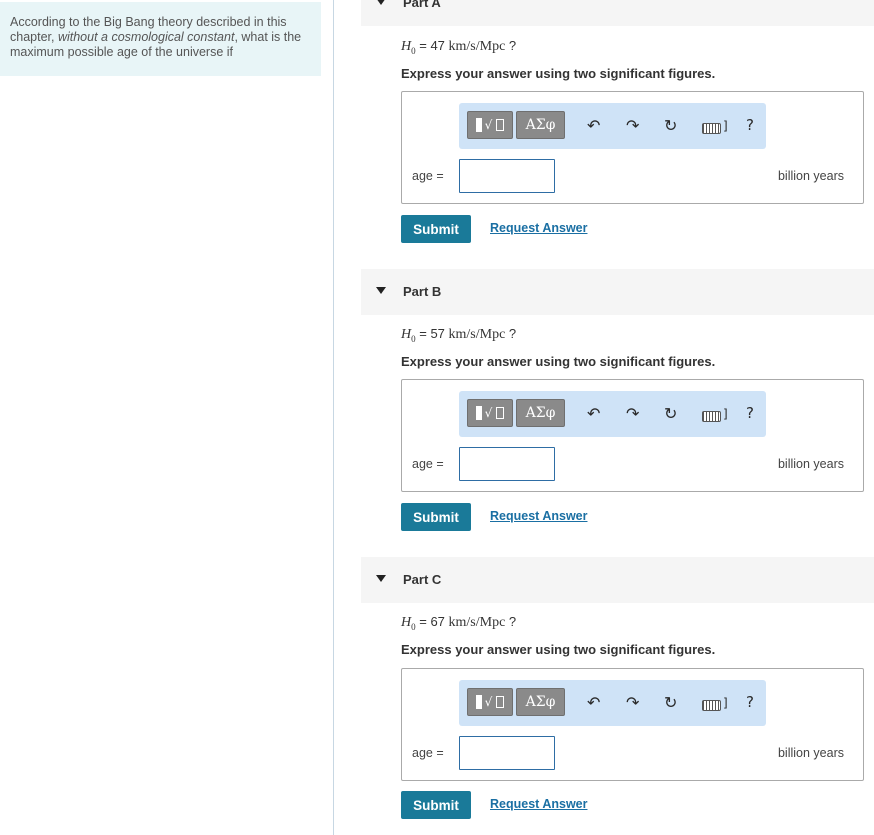 Image resolution: width=874 pixels, height=835 pixels. Describe the element at coordinates (459, 47) in the screenshot. I see `part-a-question: H0 = 47 km/s/Mpc ?` at that location.